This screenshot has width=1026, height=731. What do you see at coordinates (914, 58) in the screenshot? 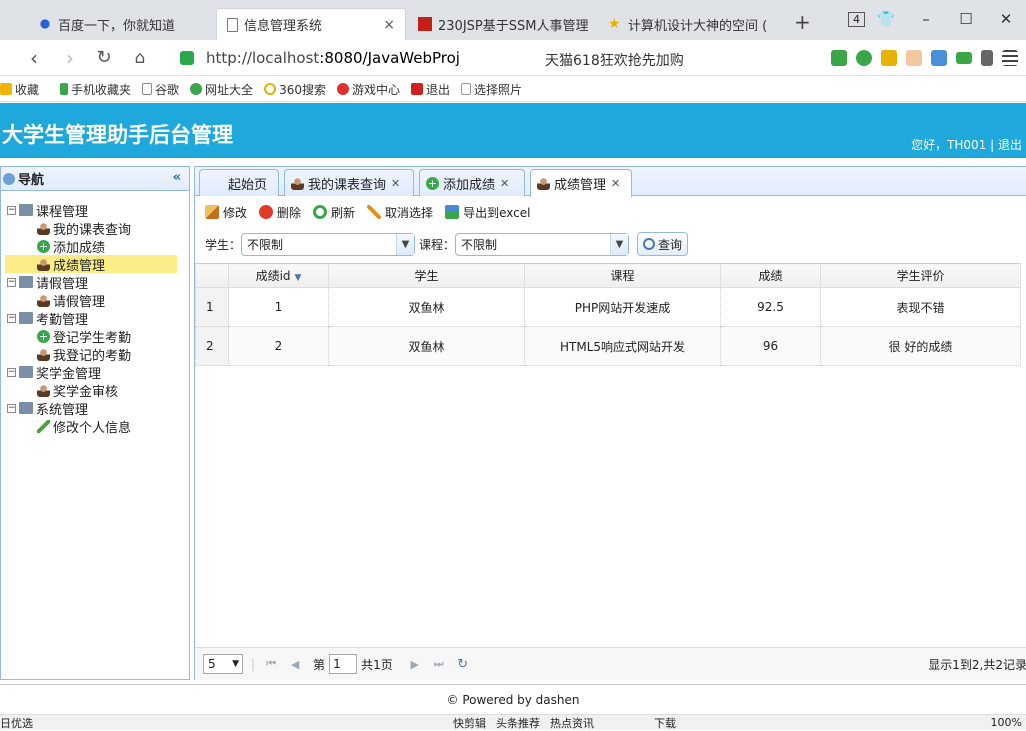
I see `message-icon` at bounding box center [914, 58].